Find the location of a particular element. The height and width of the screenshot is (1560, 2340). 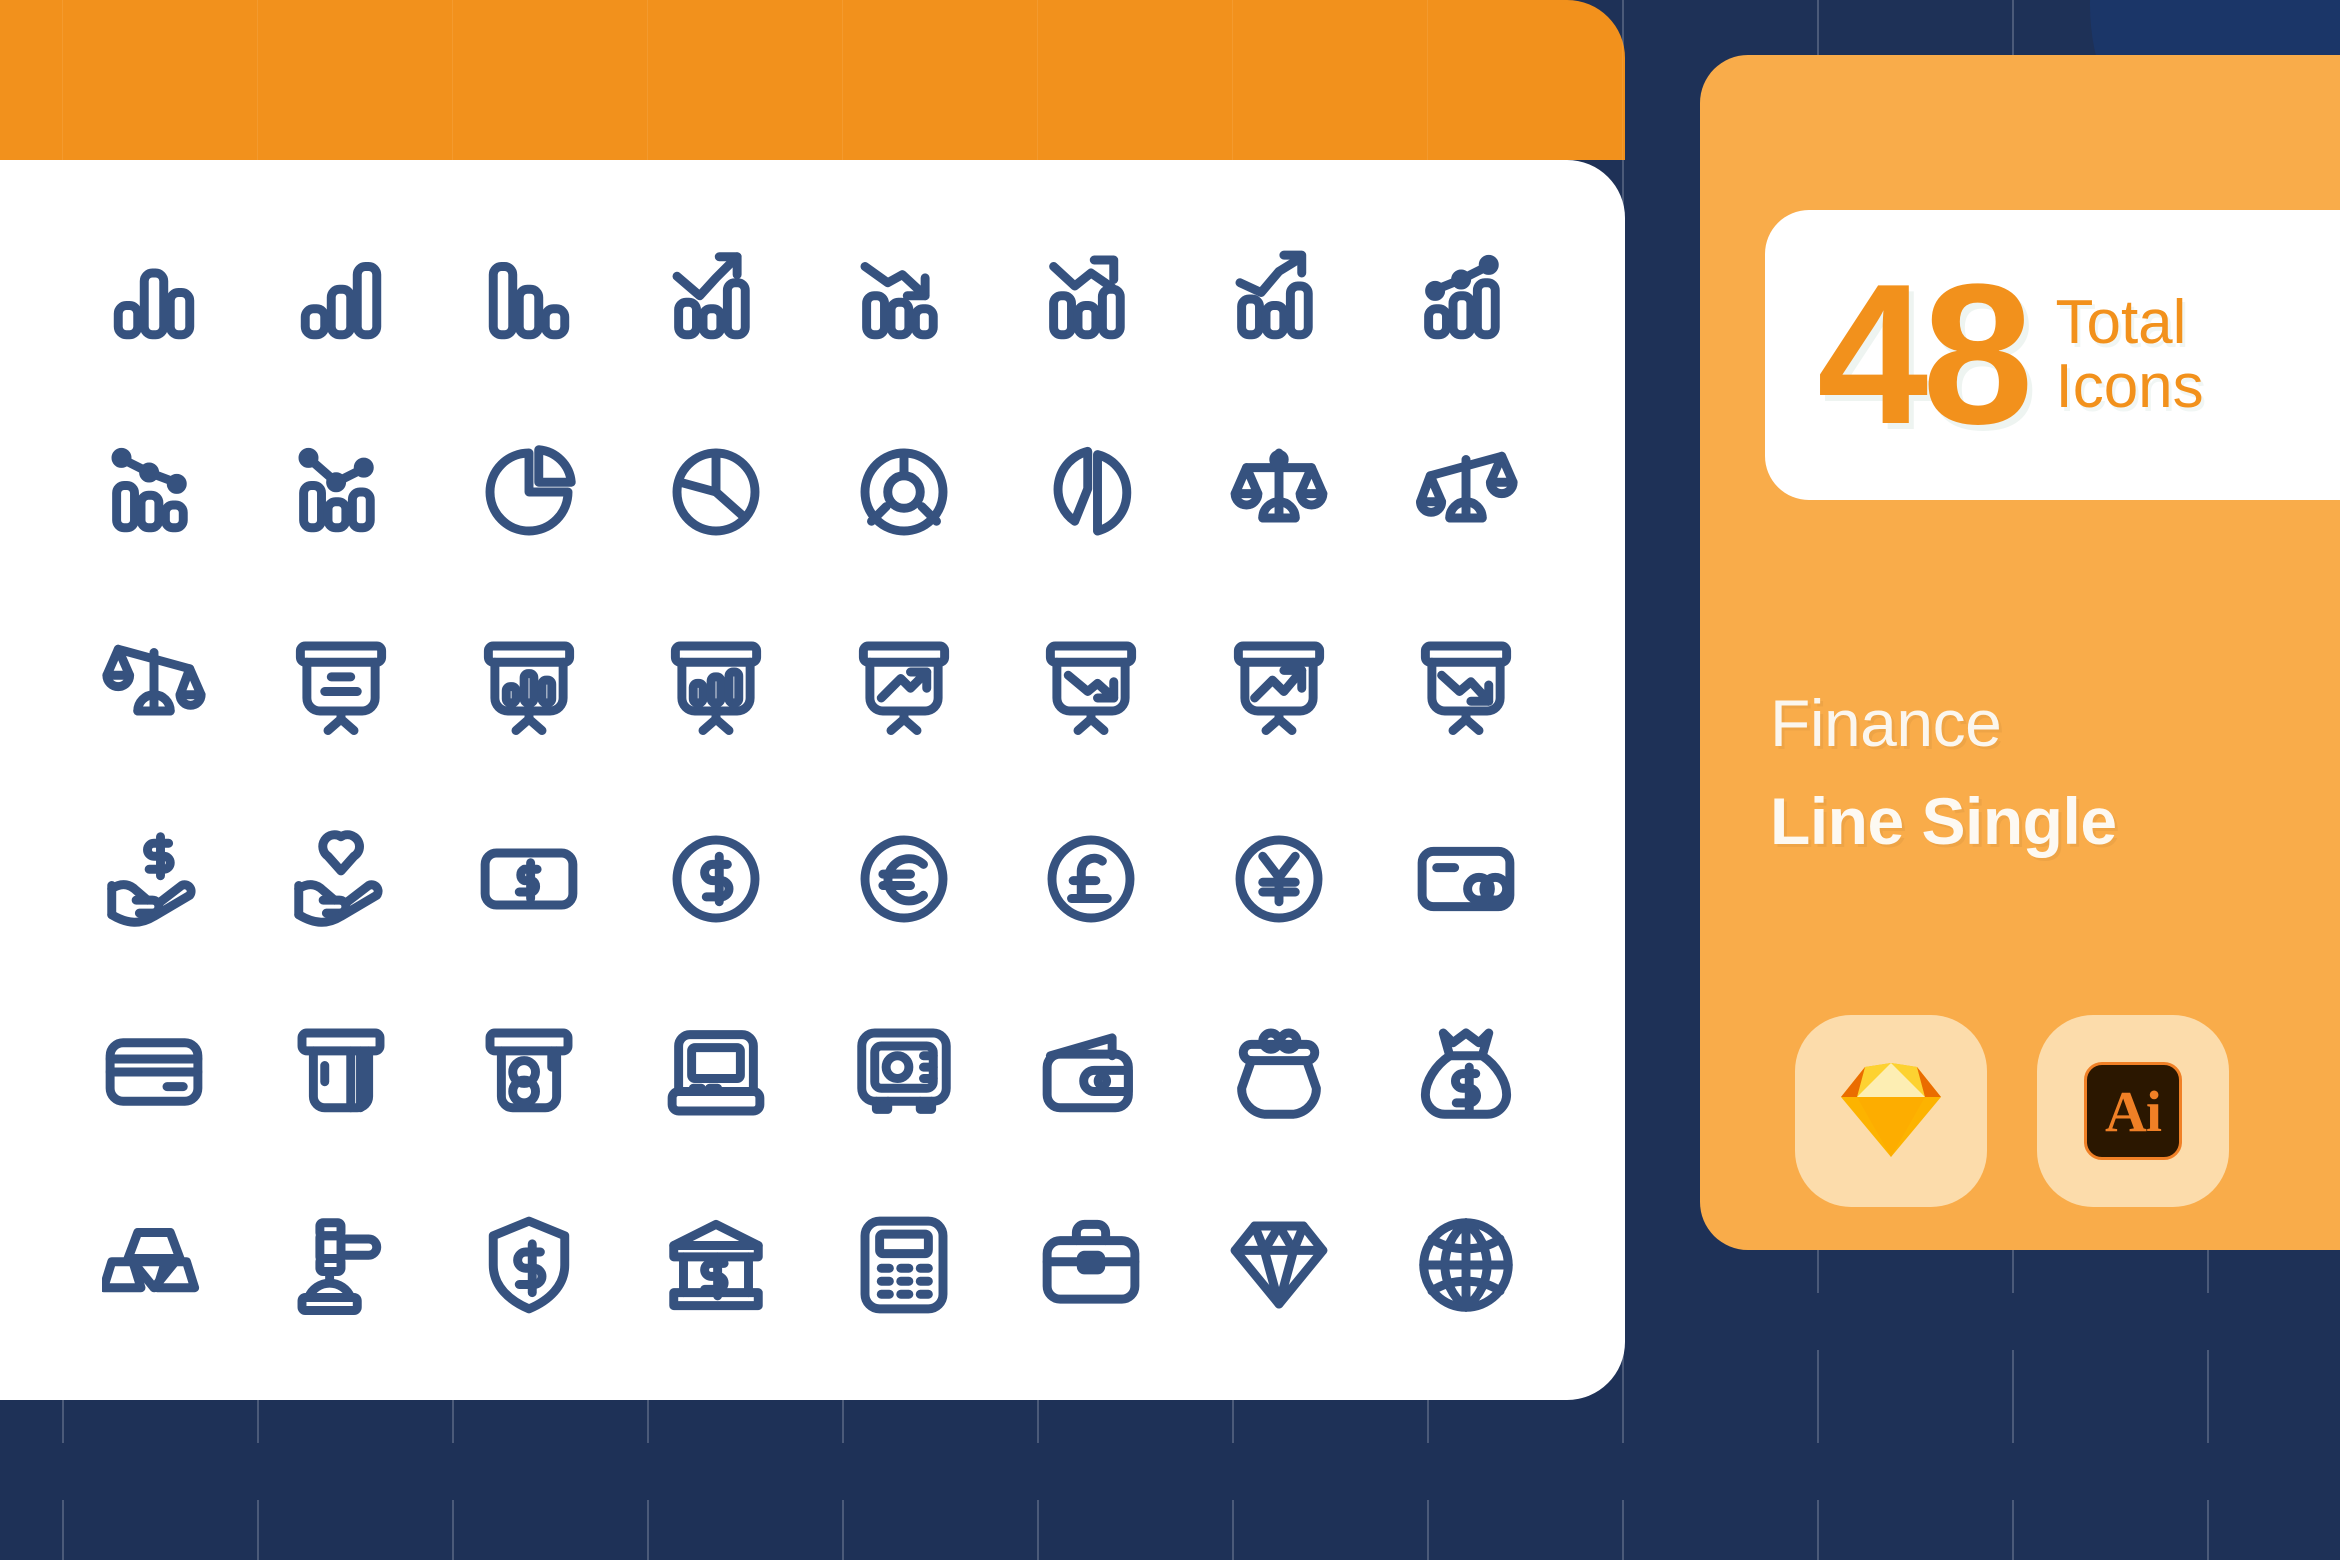

presentation-board-bars-icon is located at coordinates (528, 688).